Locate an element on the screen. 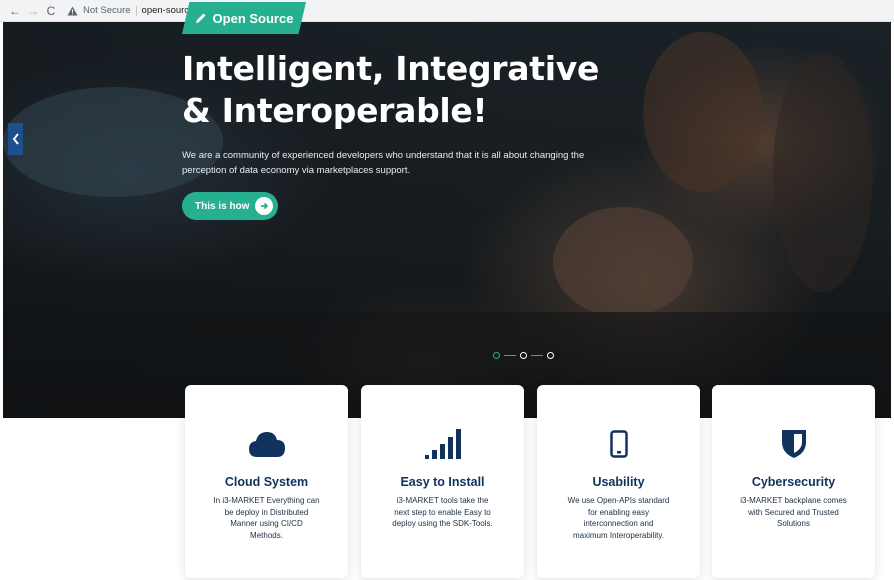  feature-title: Usability is located at coordinates (618, 482).